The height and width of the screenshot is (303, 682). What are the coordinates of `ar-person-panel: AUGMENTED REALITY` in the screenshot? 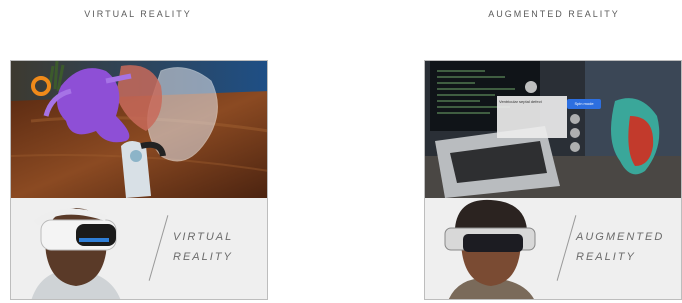 It's located at (553, 248).